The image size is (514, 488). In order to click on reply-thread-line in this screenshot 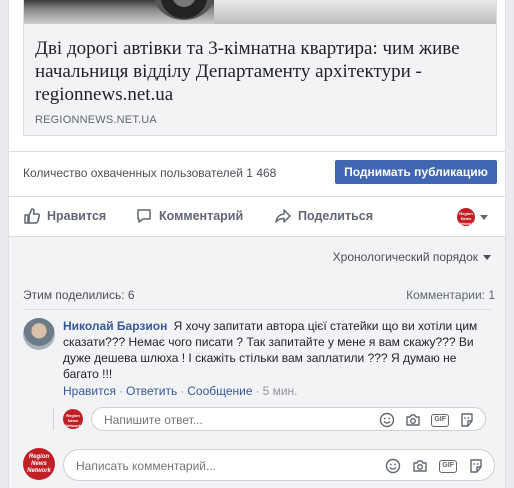, I will do `click(53, 419)`.